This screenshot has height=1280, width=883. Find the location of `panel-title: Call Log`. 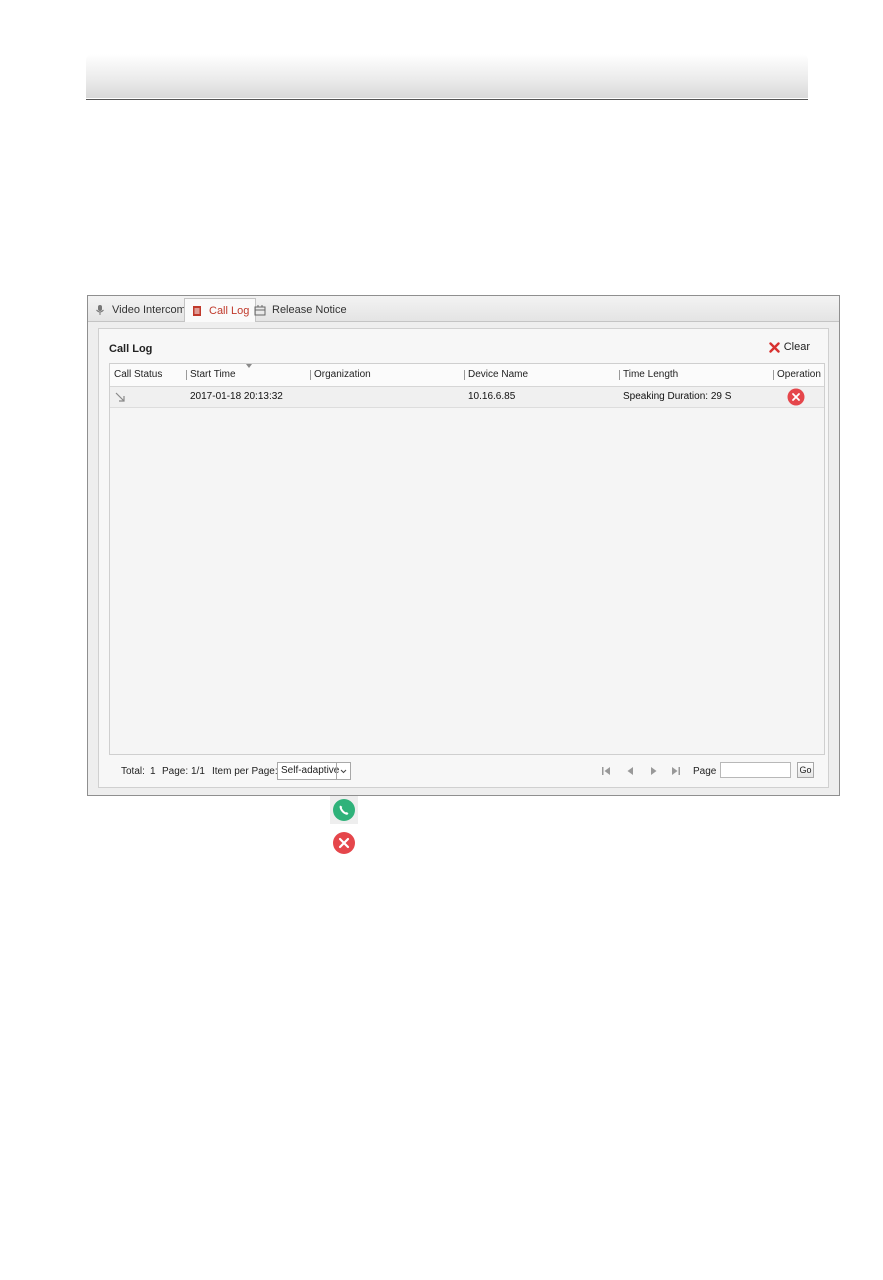

panel-title: Call Log is located at coordinates (131, 349).